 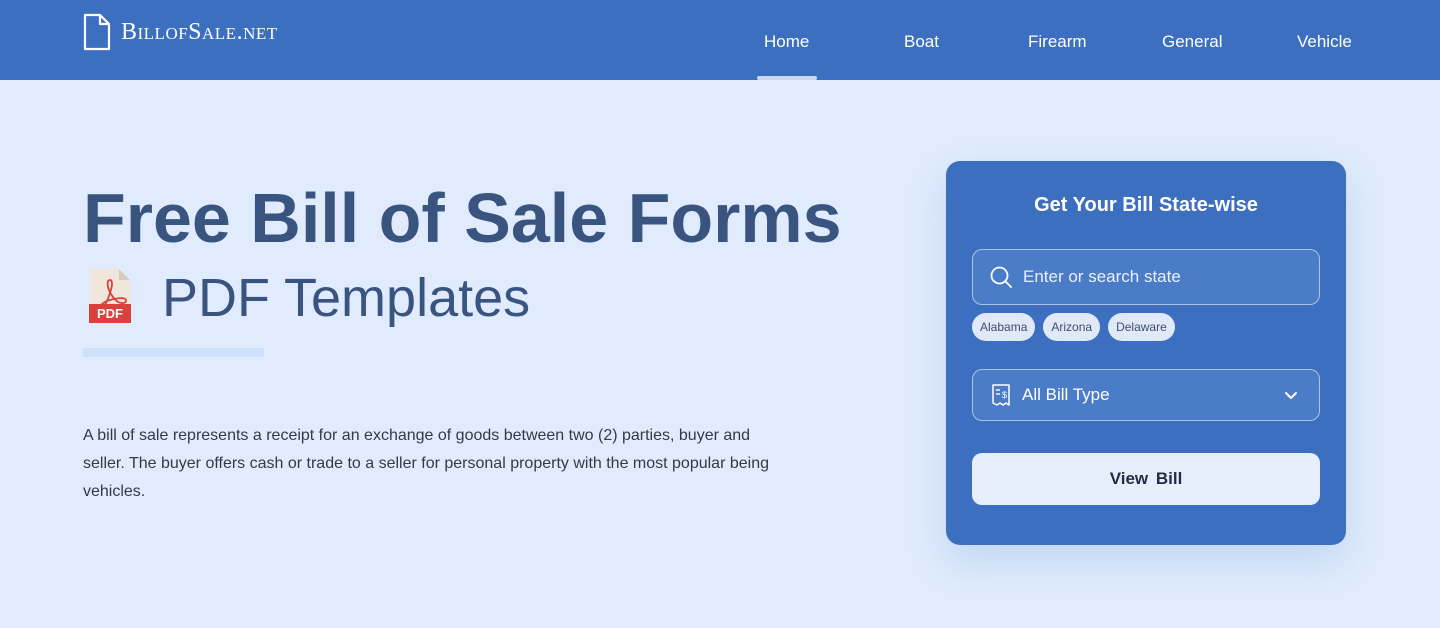 I want to click on nav-item-firearm: Firearm, so click(x=1057, y=42).